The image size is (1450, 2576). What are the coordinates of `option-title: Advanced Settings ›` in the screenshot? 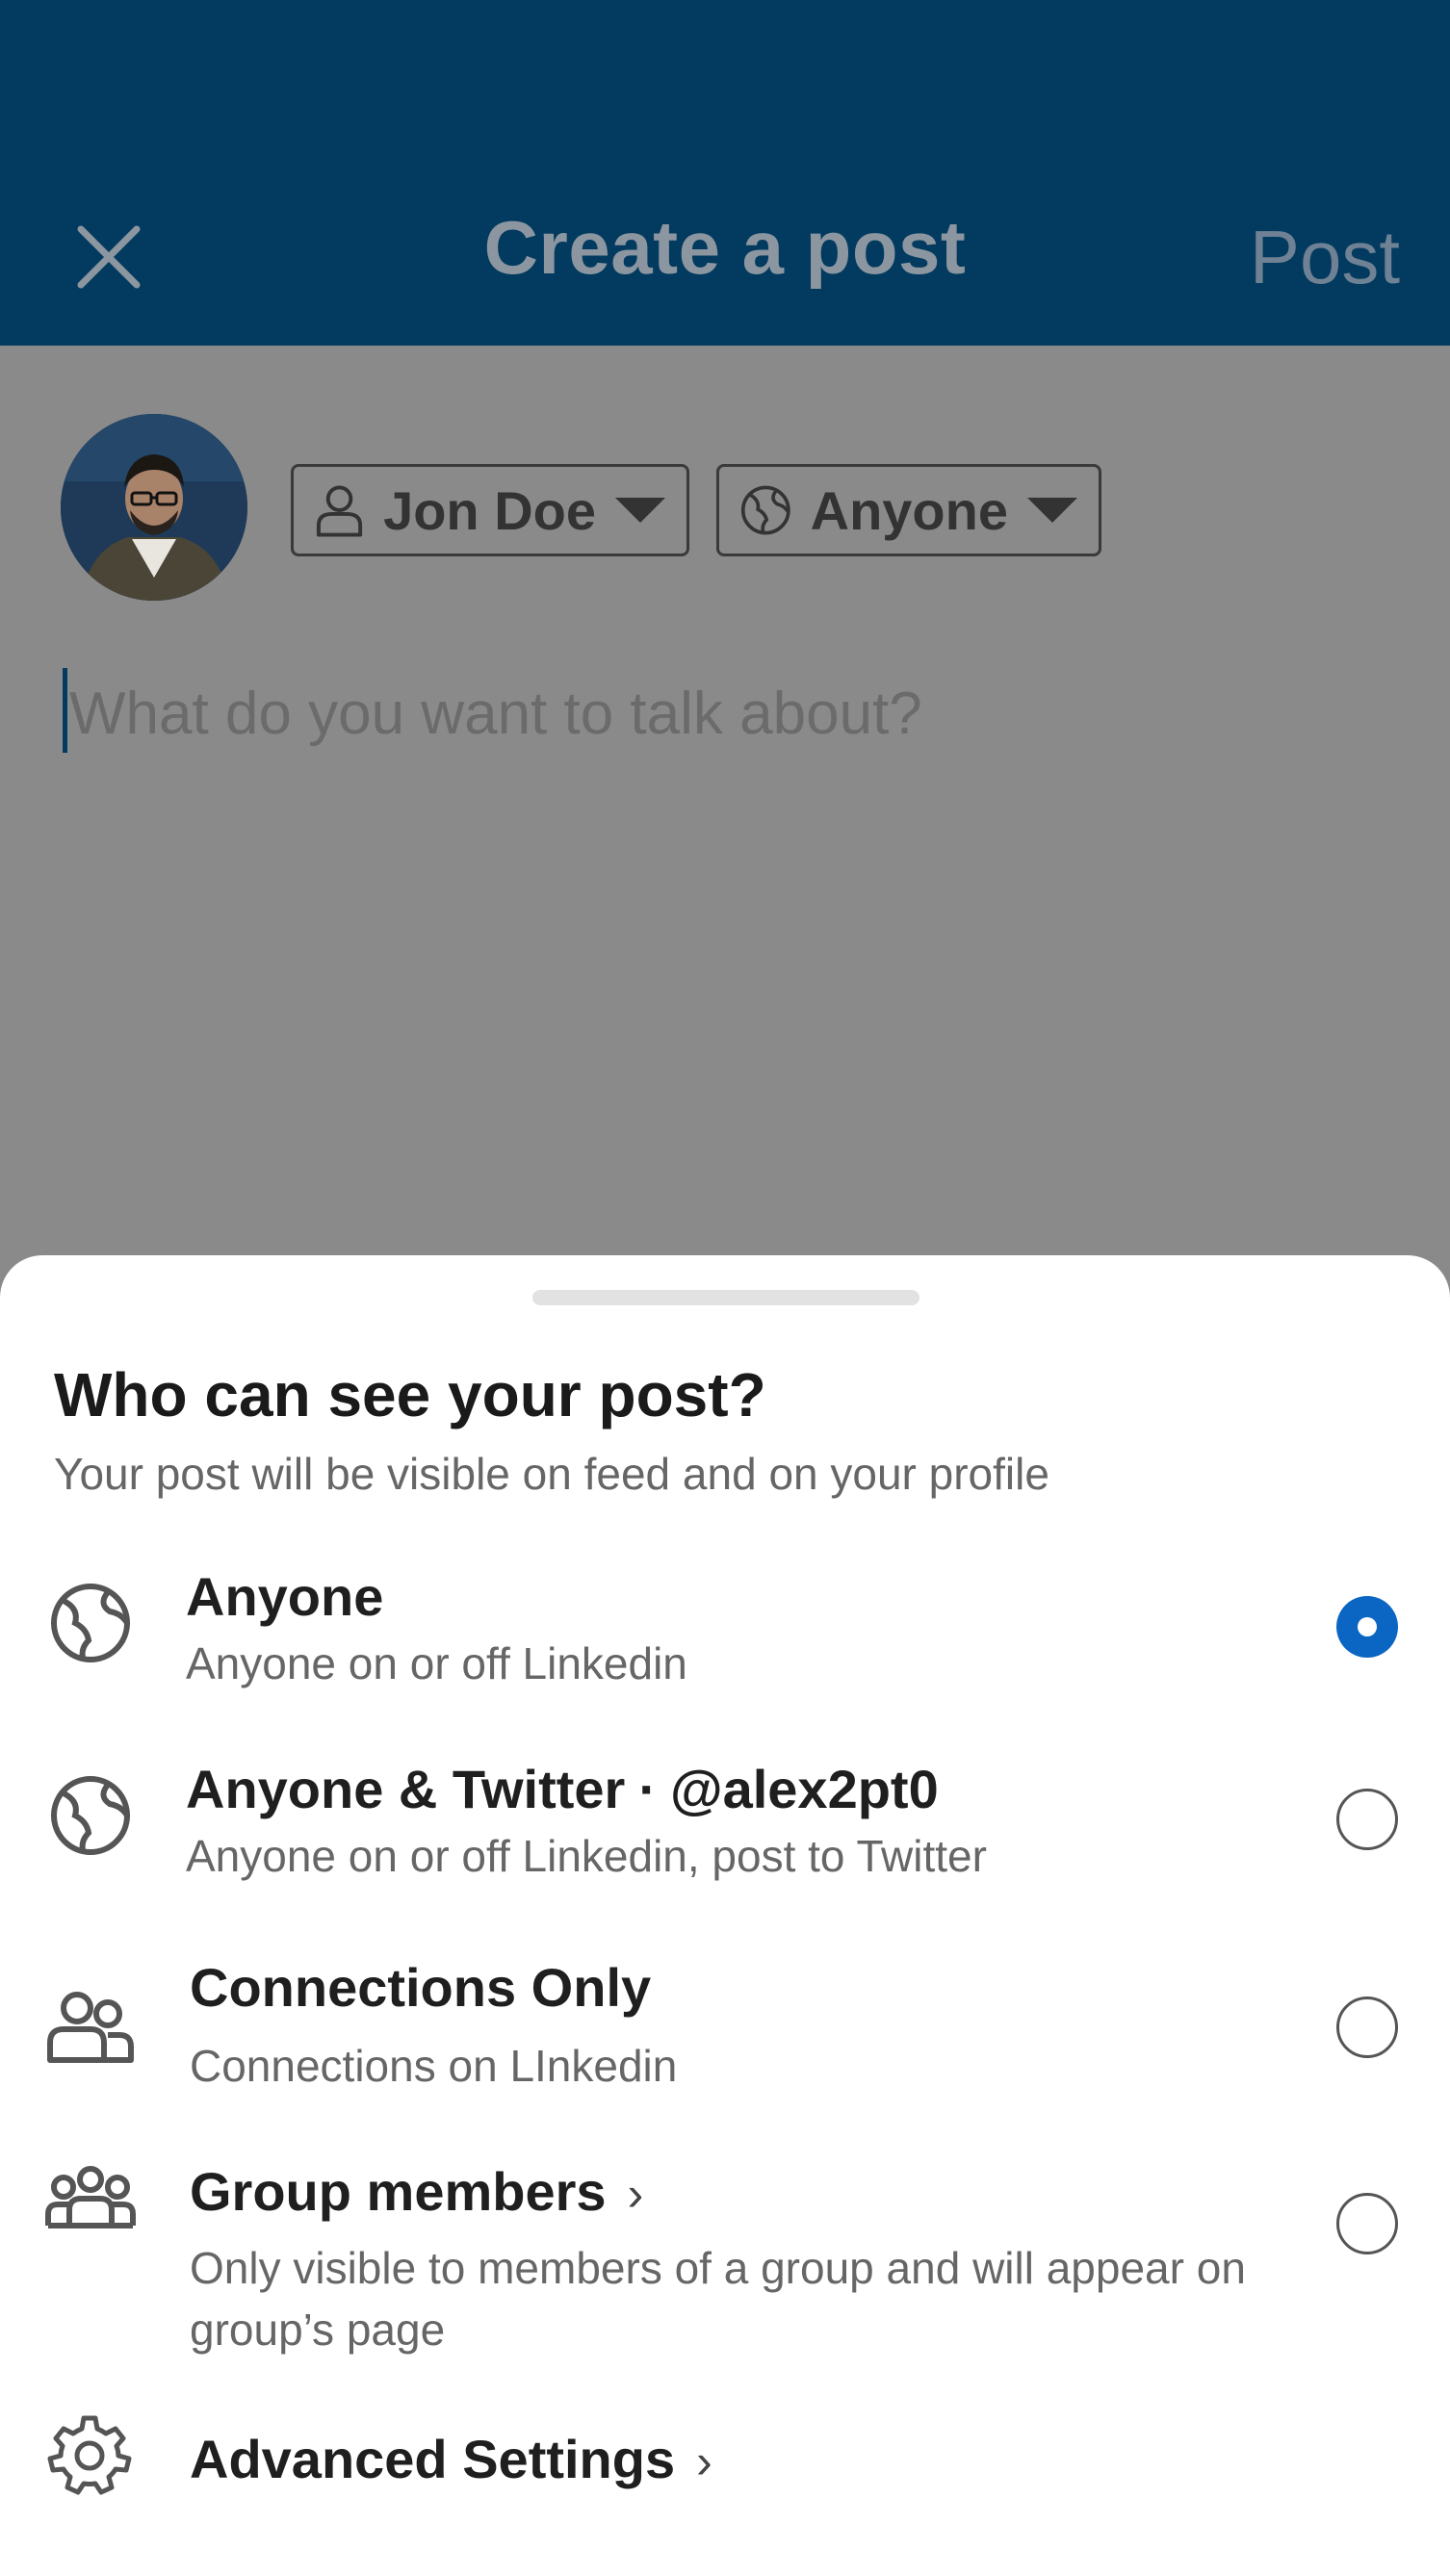 It's located at (451, 2459).